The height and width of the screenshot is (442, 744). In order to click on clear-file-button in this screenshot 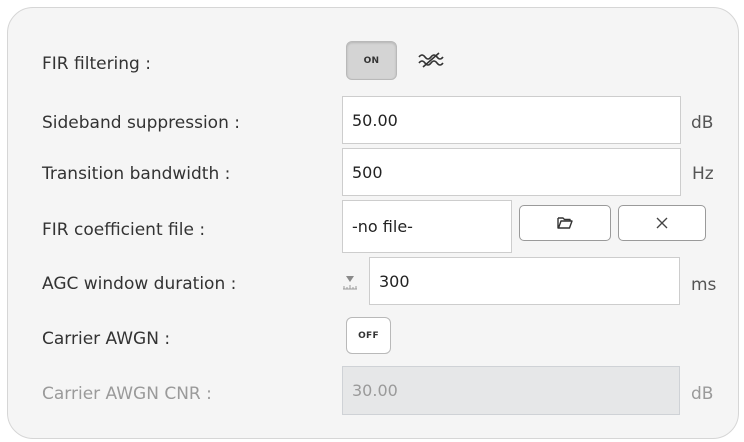, I will do `click(662, 223)`.